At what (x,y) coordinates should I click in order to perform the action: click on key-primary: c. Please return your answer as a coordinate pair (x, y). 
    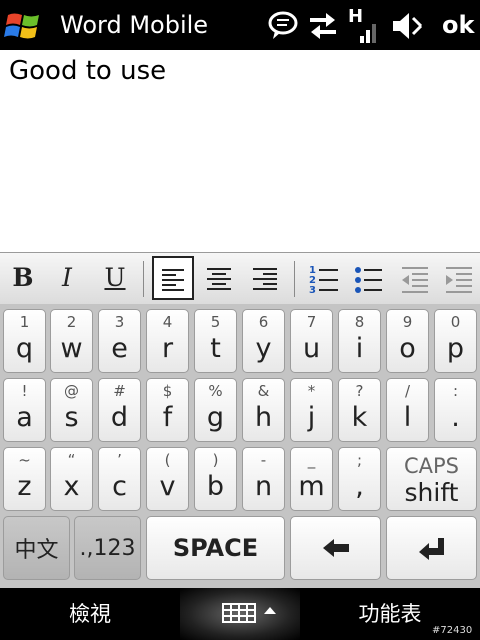
    Looking at the image, I should click on (119, 486).